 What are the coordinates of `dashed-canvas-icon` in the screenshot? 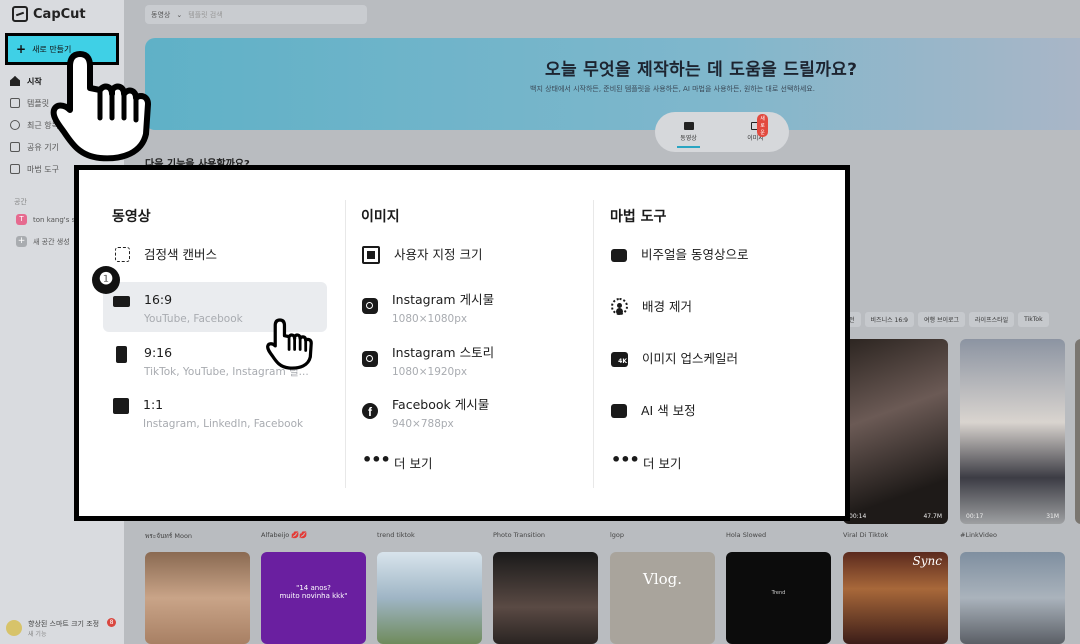 It's located at (122, 254).